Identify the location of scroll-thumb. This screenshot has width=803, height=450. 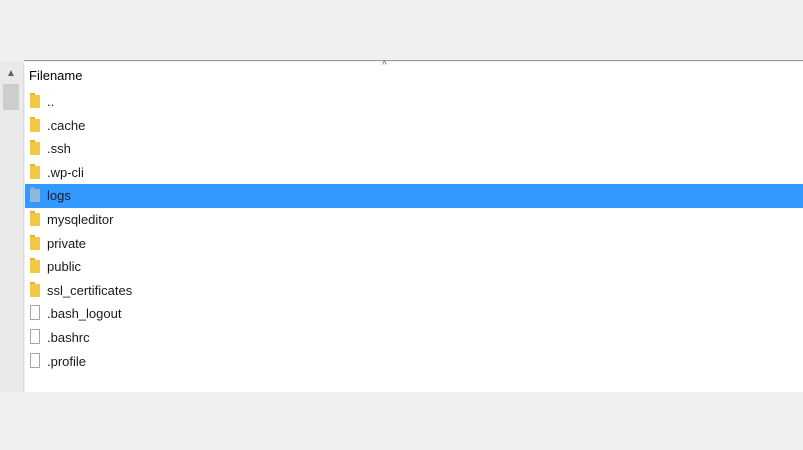
(11, 97).